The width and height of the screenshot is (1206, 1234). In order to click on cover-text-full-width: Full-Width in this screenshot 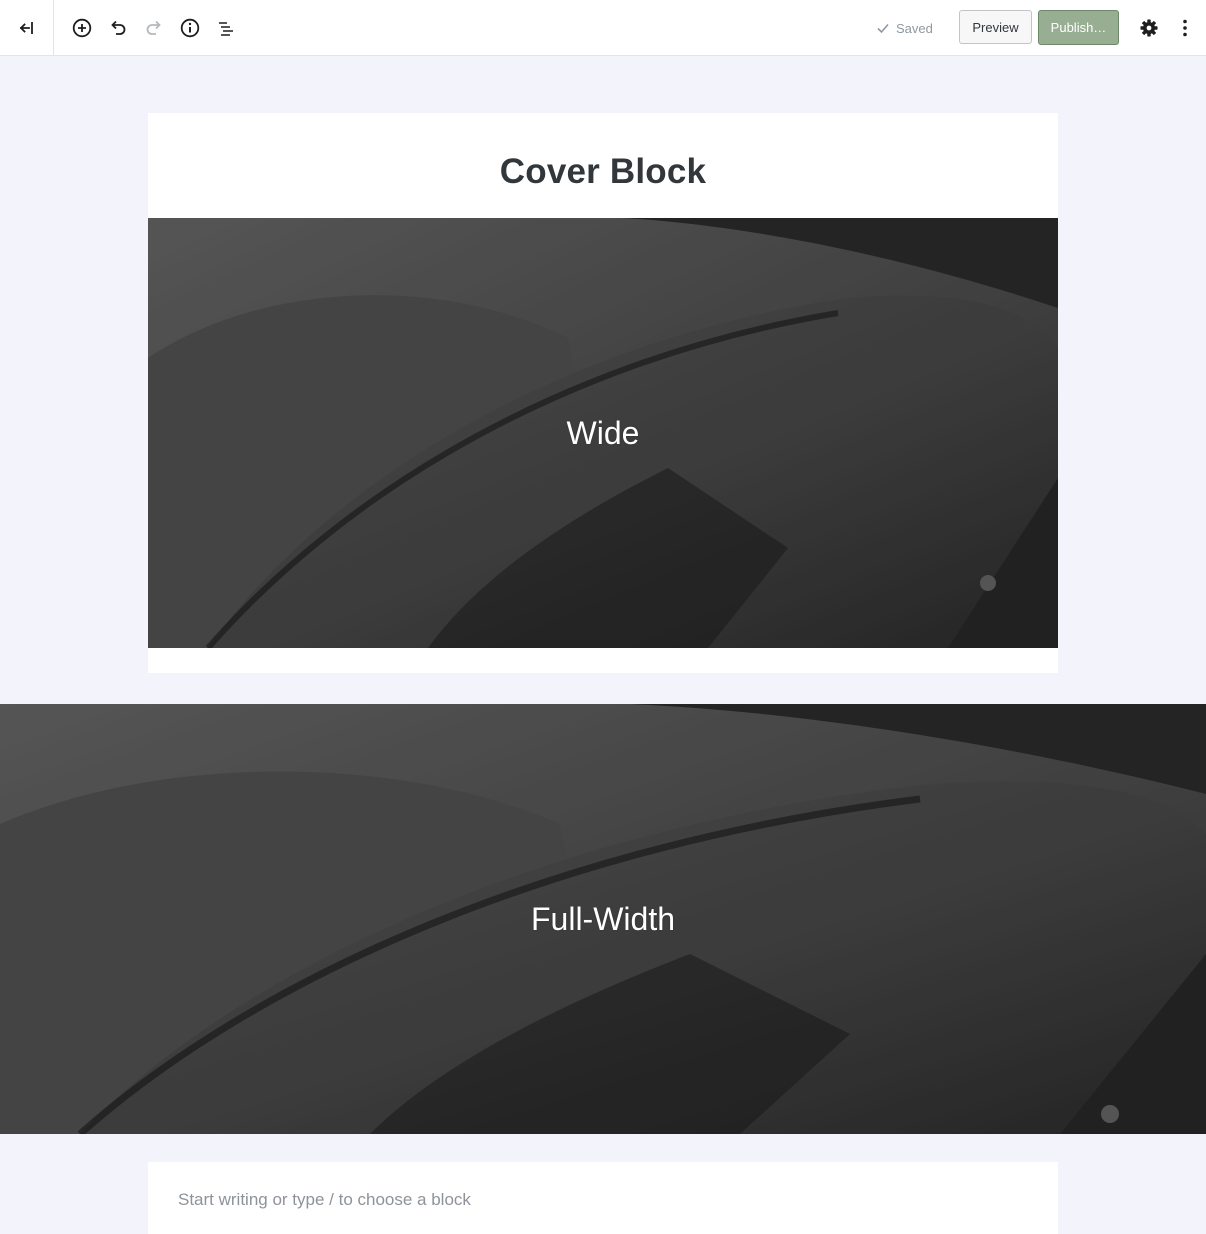, I will do `click(603, 919)`.